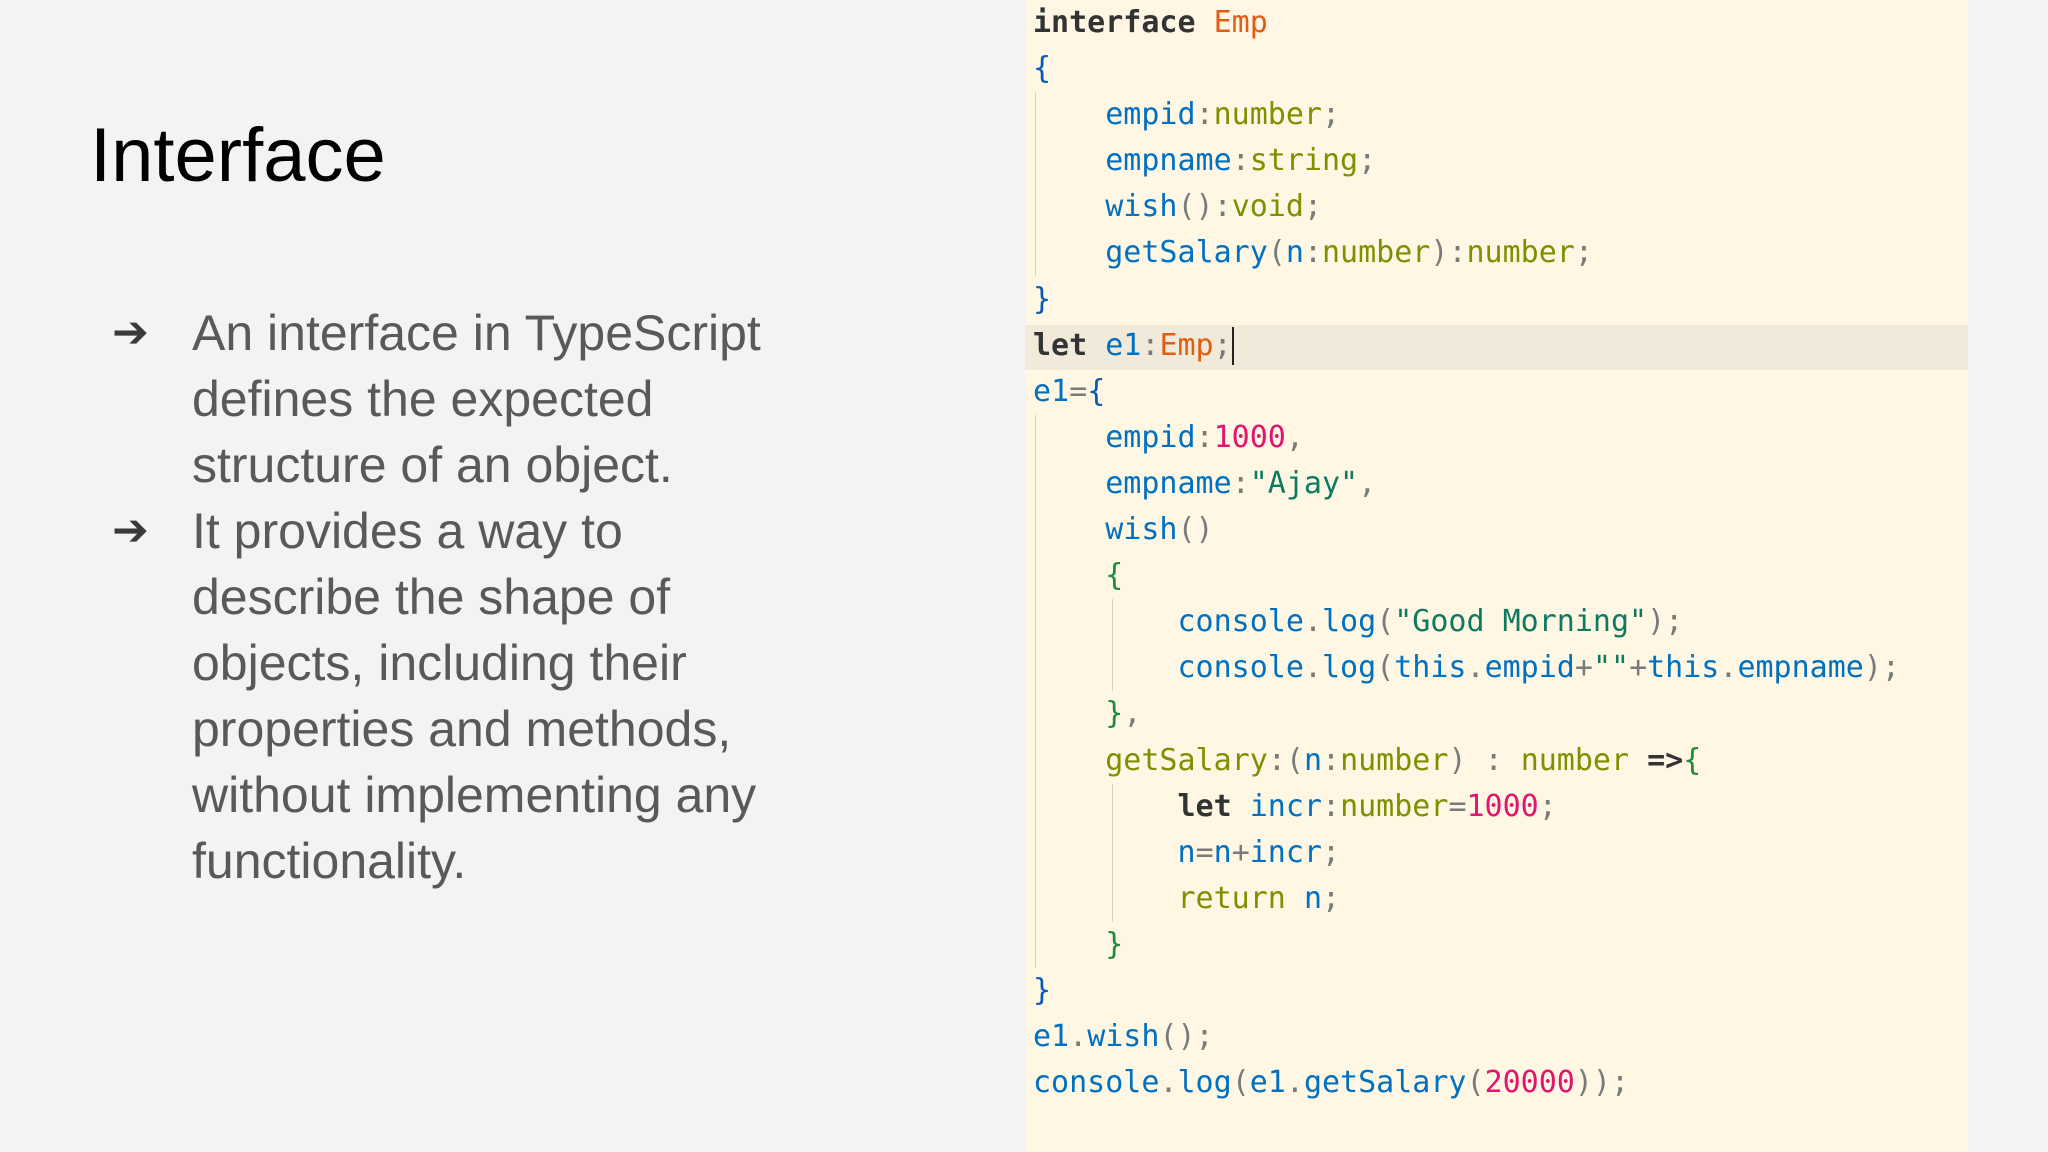 The width and height of the screenshot is (2048, 1152). What do you see at coordinates (1069, 391) in the screenshot?
I see `code-line: e1={` at bounding box center [1069, 391].